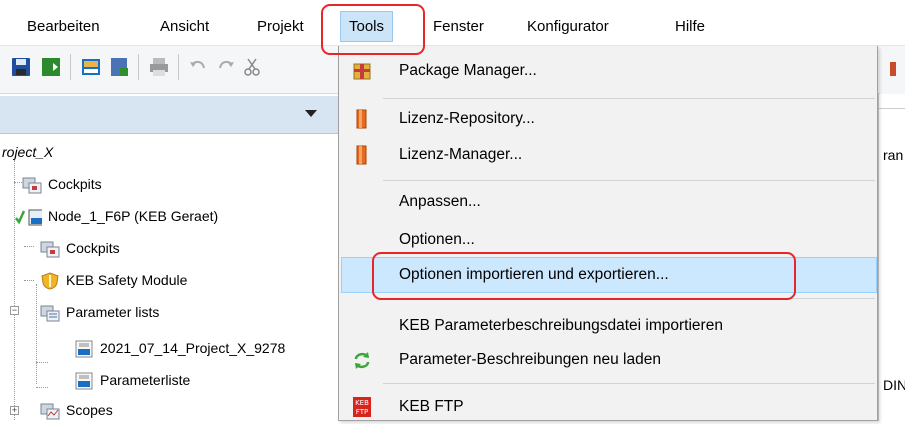 The height and width of the screenshot is (424, 905). I want to click on tree-item-parameterliste: Parameterliste, so click(132, 380).